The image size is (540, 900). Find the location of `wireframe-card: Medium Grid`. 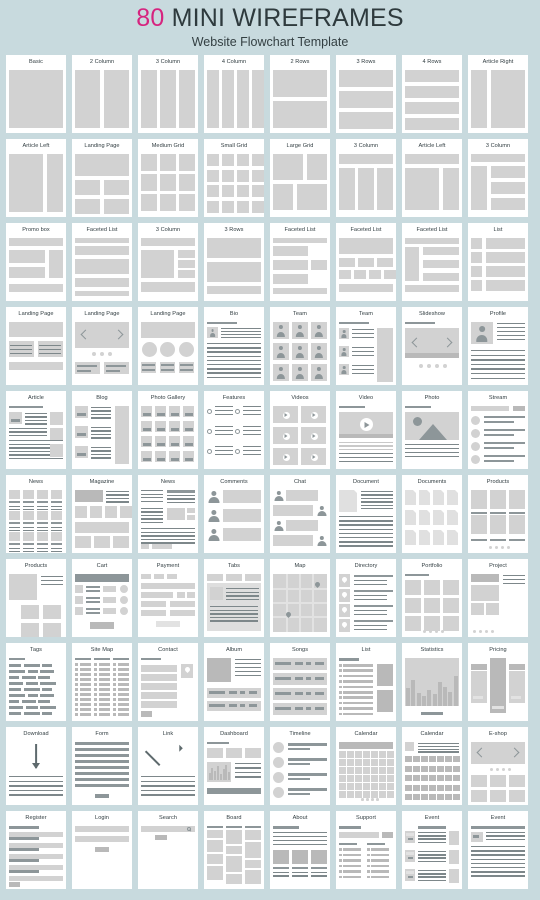

wireframe-card: Medium Grid is located at coordinates (168, 178).